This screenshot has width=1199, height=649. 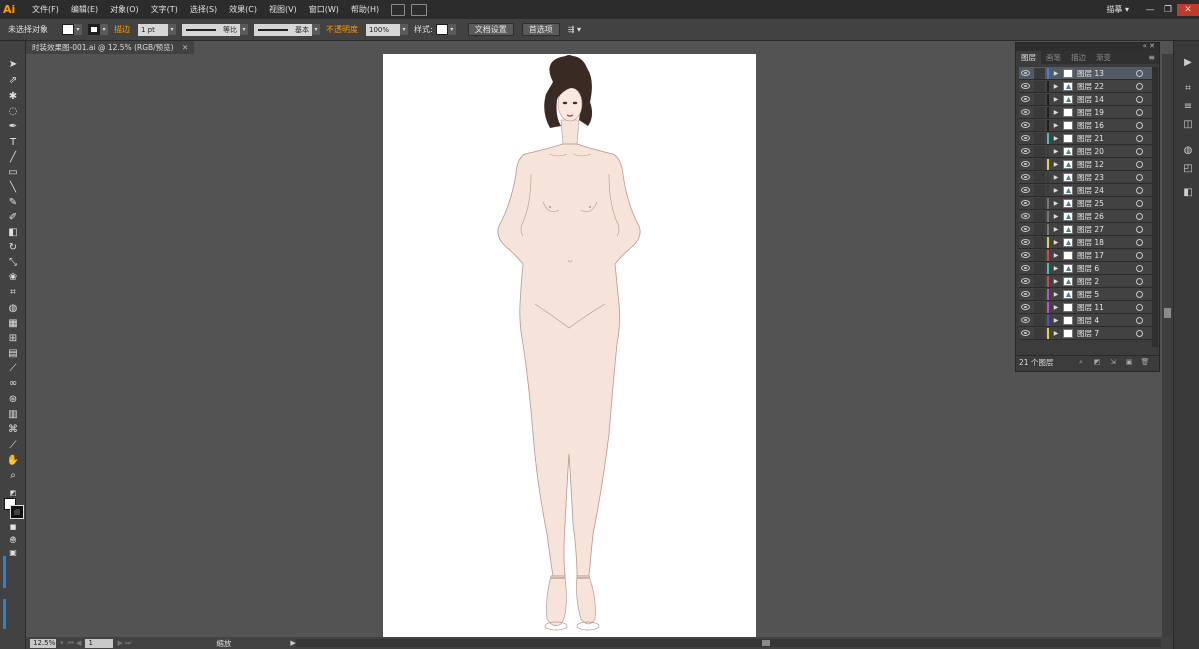 What do you see at coordinates (1123, 9) in the screenshot?
I see `workspace-switcher: 描摹 ▾` at bounding box center [1123, 9].